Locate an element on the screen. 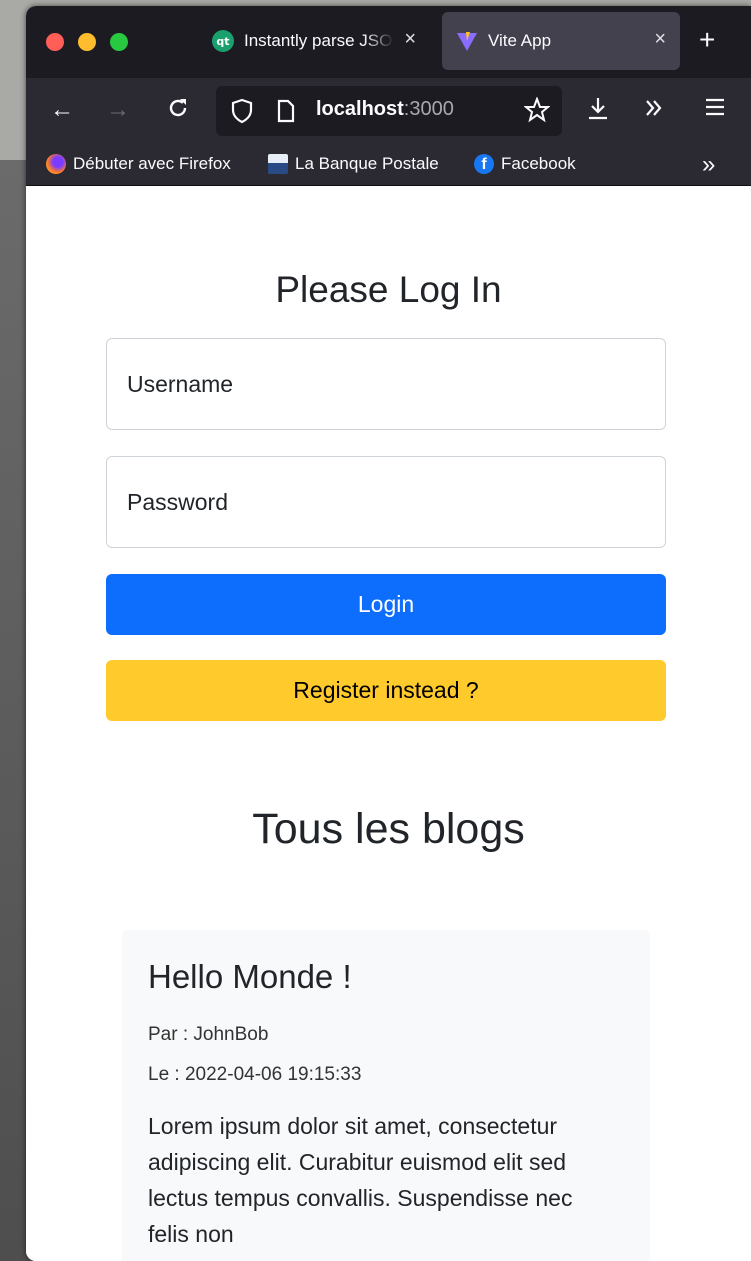 The width and height of the screenshot is (751, 1261). register-button: Register instead ? is located at coordinates (386, 690).